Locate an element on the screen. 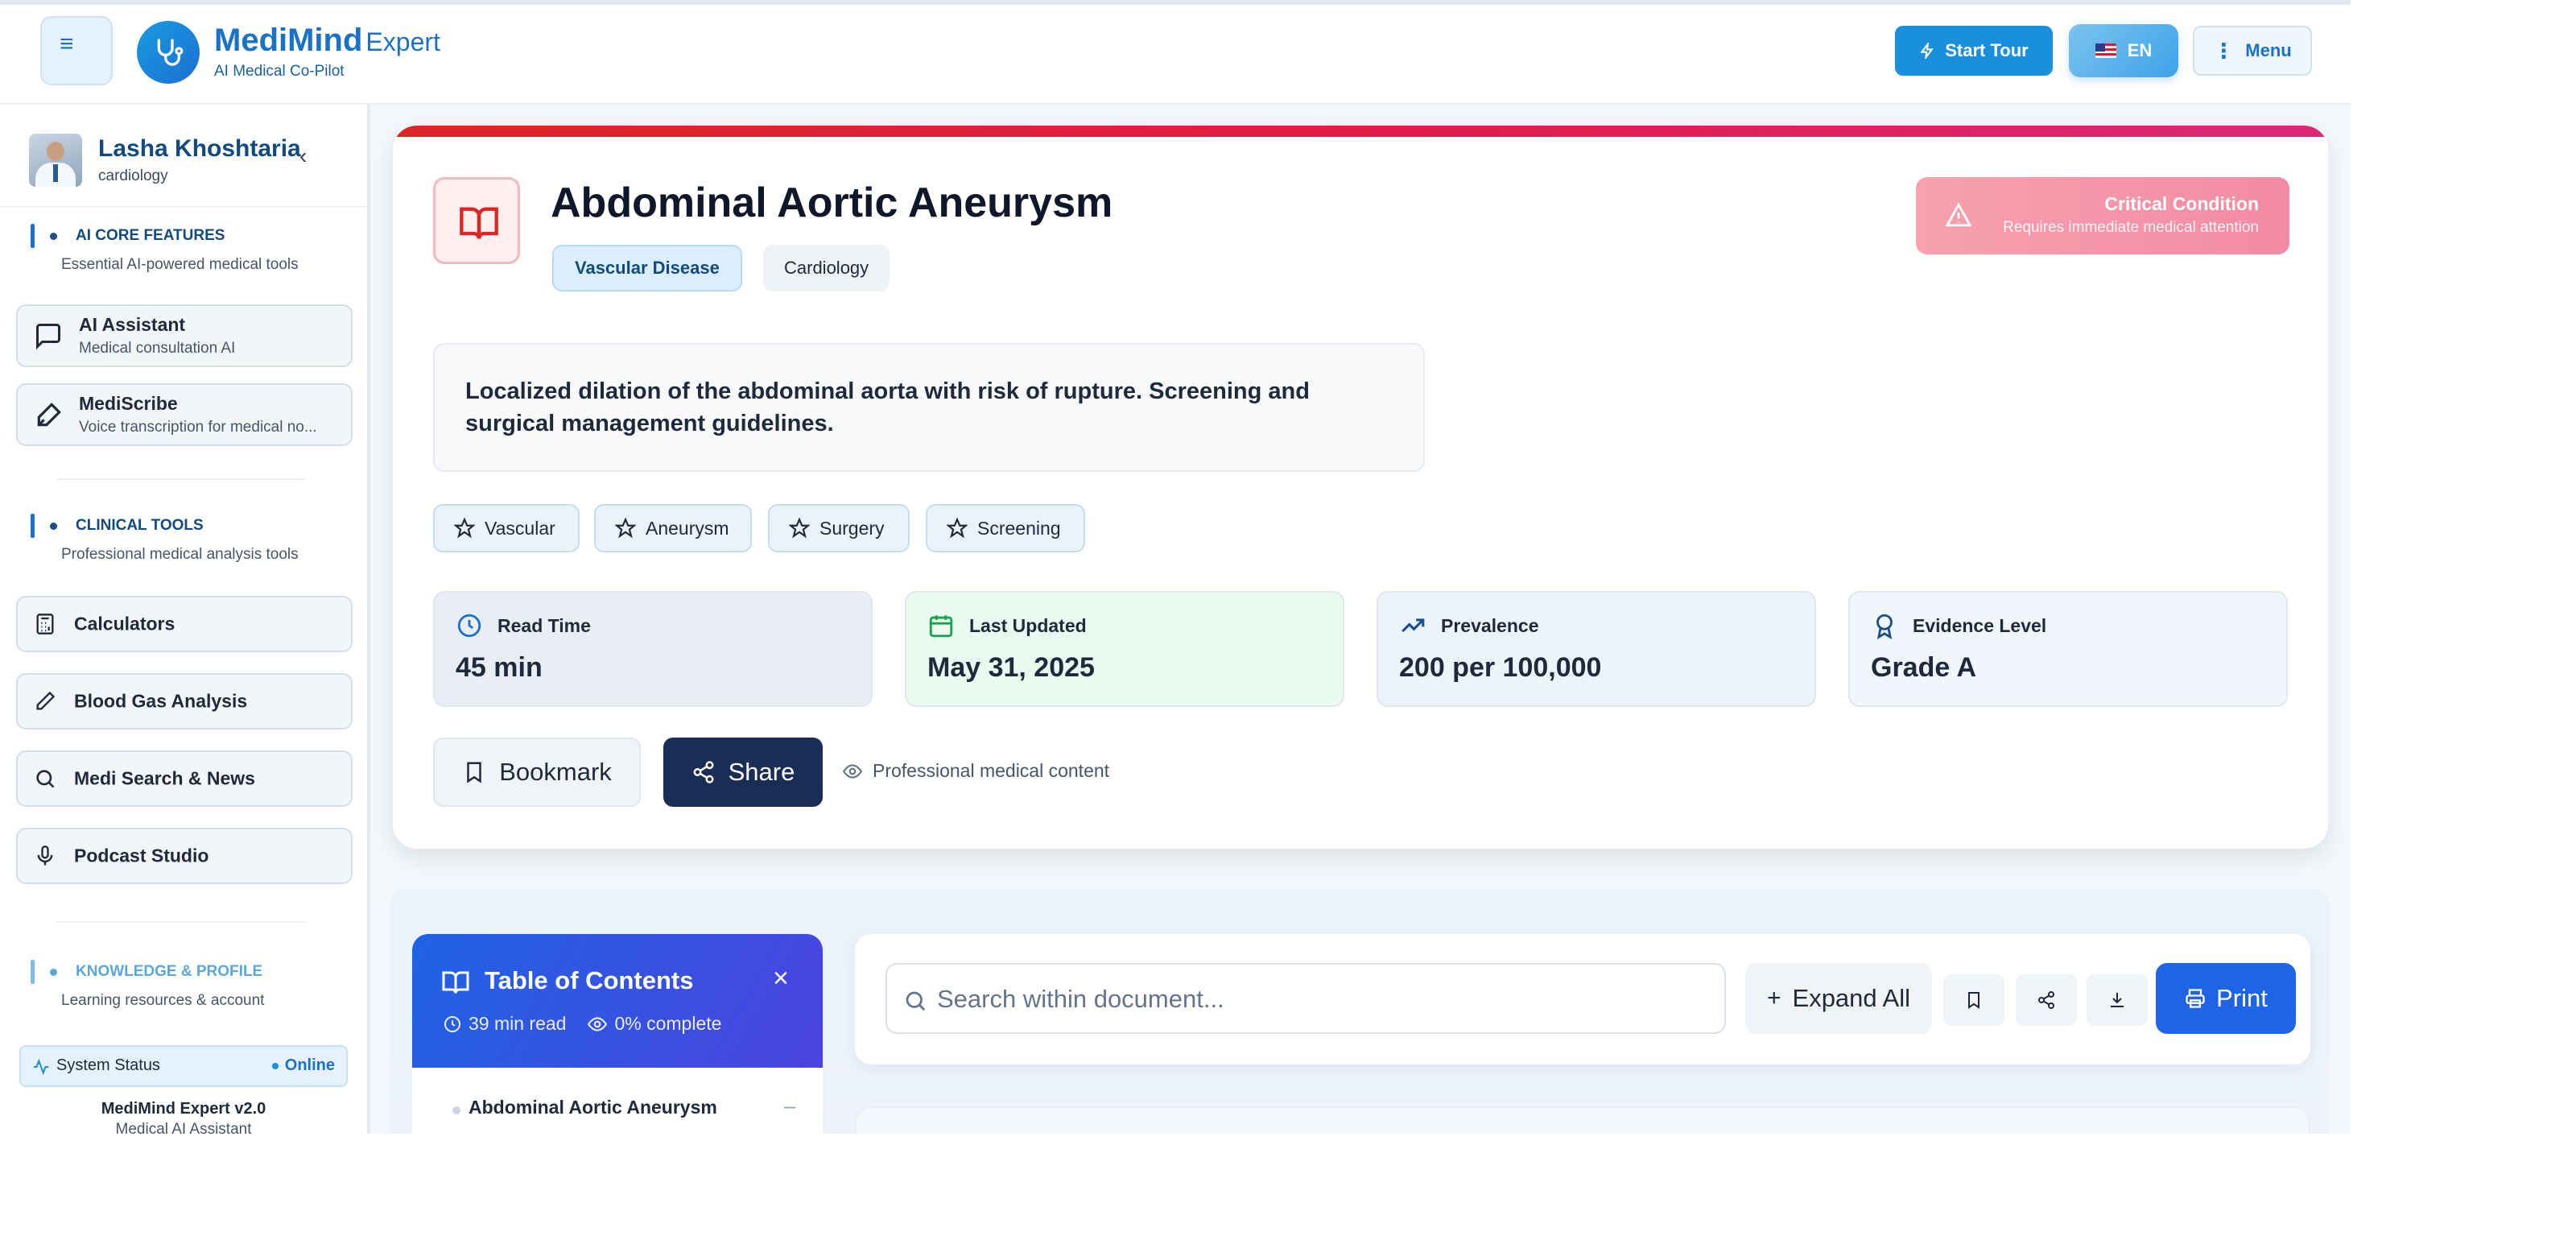 The image size is (2576, 1240). tag-aneurysm: Aneurysm is located at coordinates (673, 528).